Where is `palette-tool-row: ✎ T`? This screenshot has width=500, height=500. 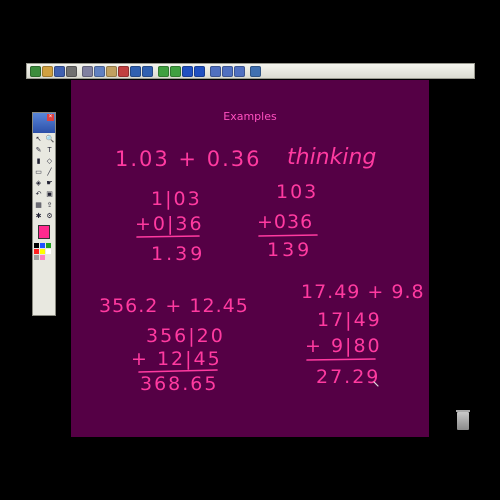 palette-tool-row: ✎ T is located at coordinates (44, 151).